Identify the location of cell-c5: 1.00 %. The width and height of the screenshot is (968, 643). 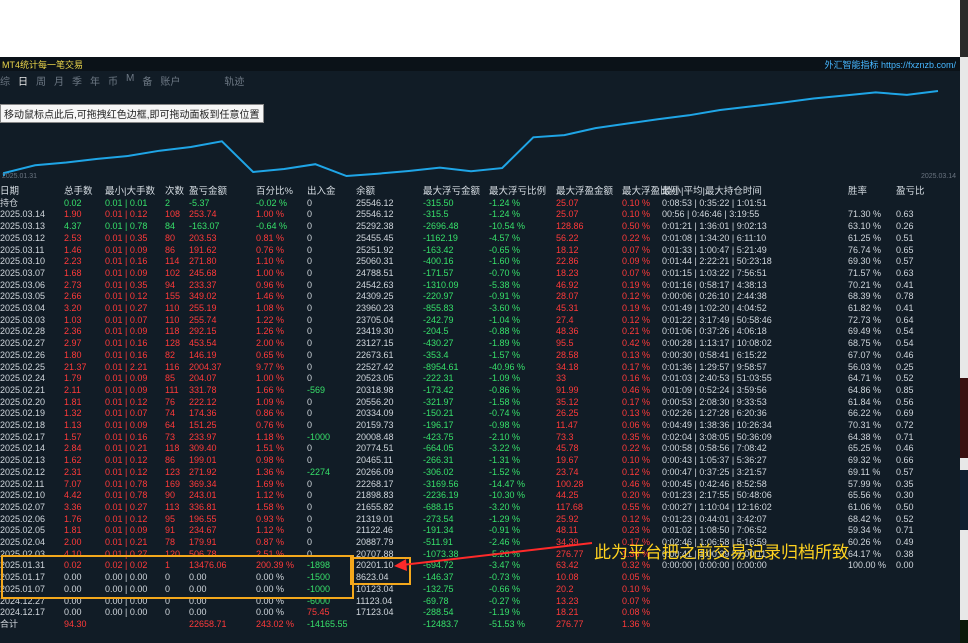
(270, 214).